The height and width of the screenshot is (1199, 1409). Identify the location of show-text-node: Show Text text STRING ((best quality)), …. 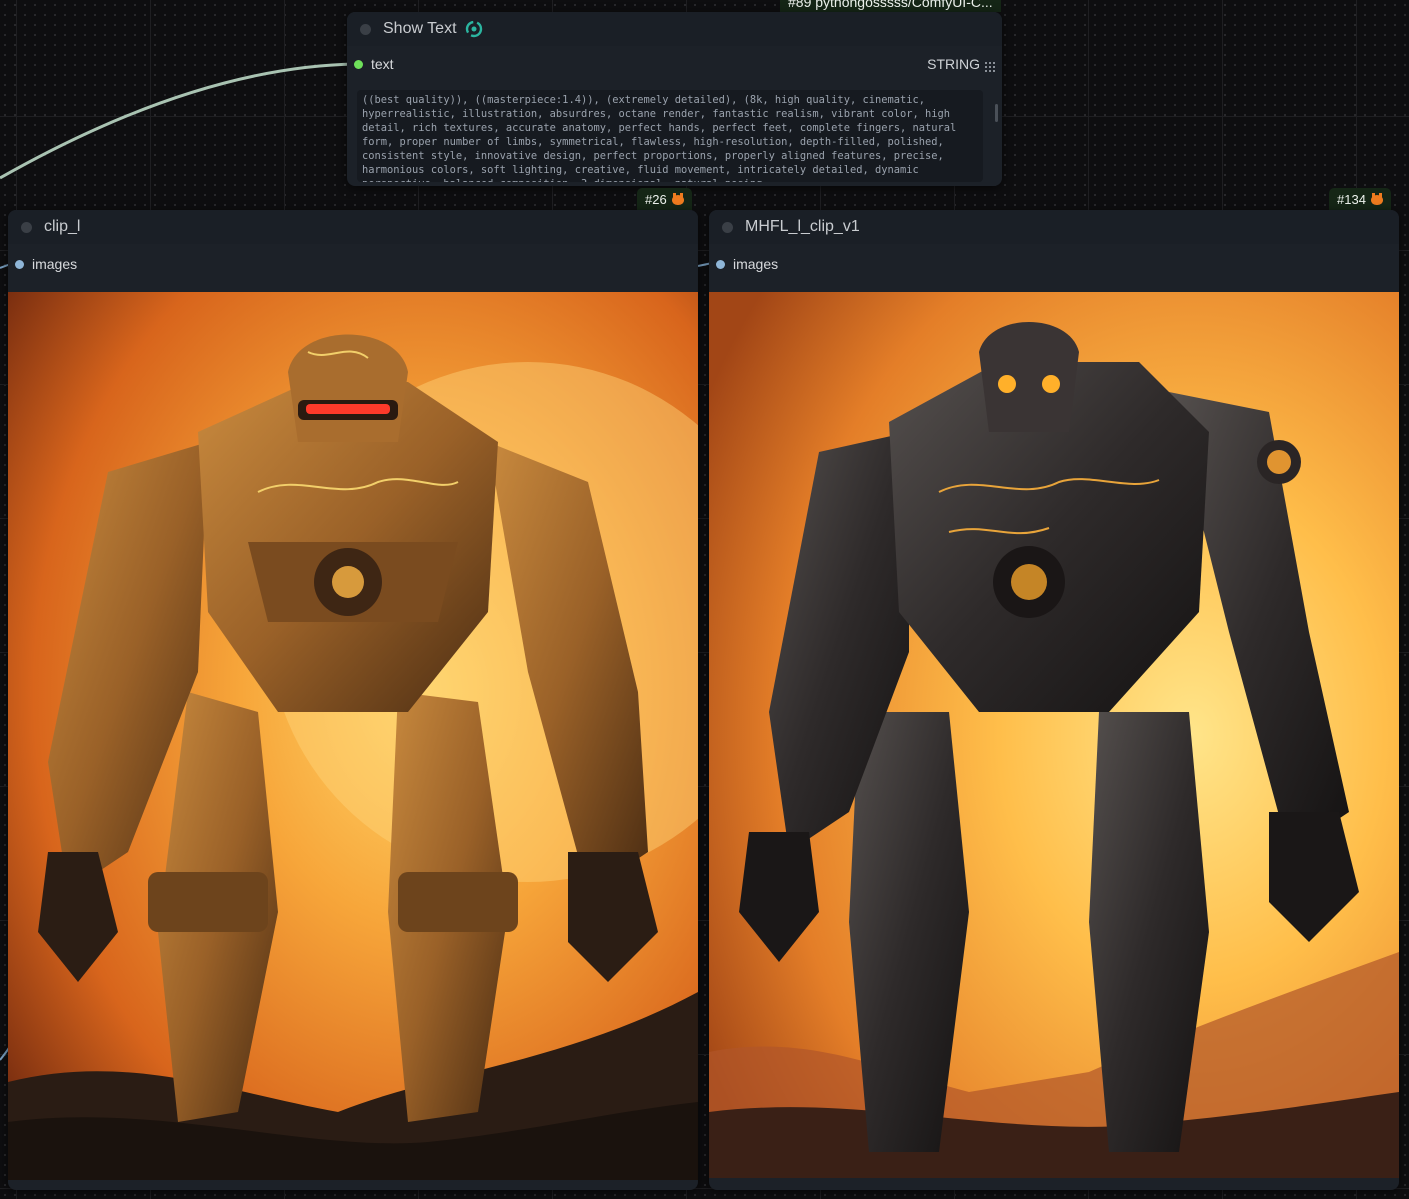
(674, 99).